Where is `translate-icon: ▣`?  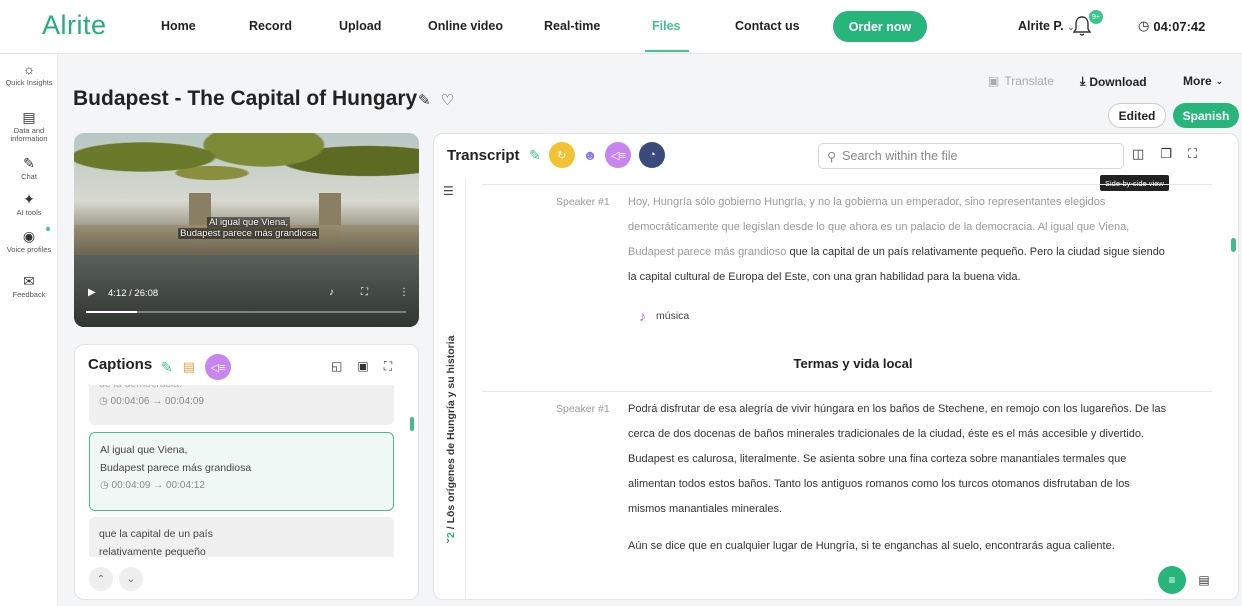
translate-icon: ▣ is located at coordinates (994, 81).